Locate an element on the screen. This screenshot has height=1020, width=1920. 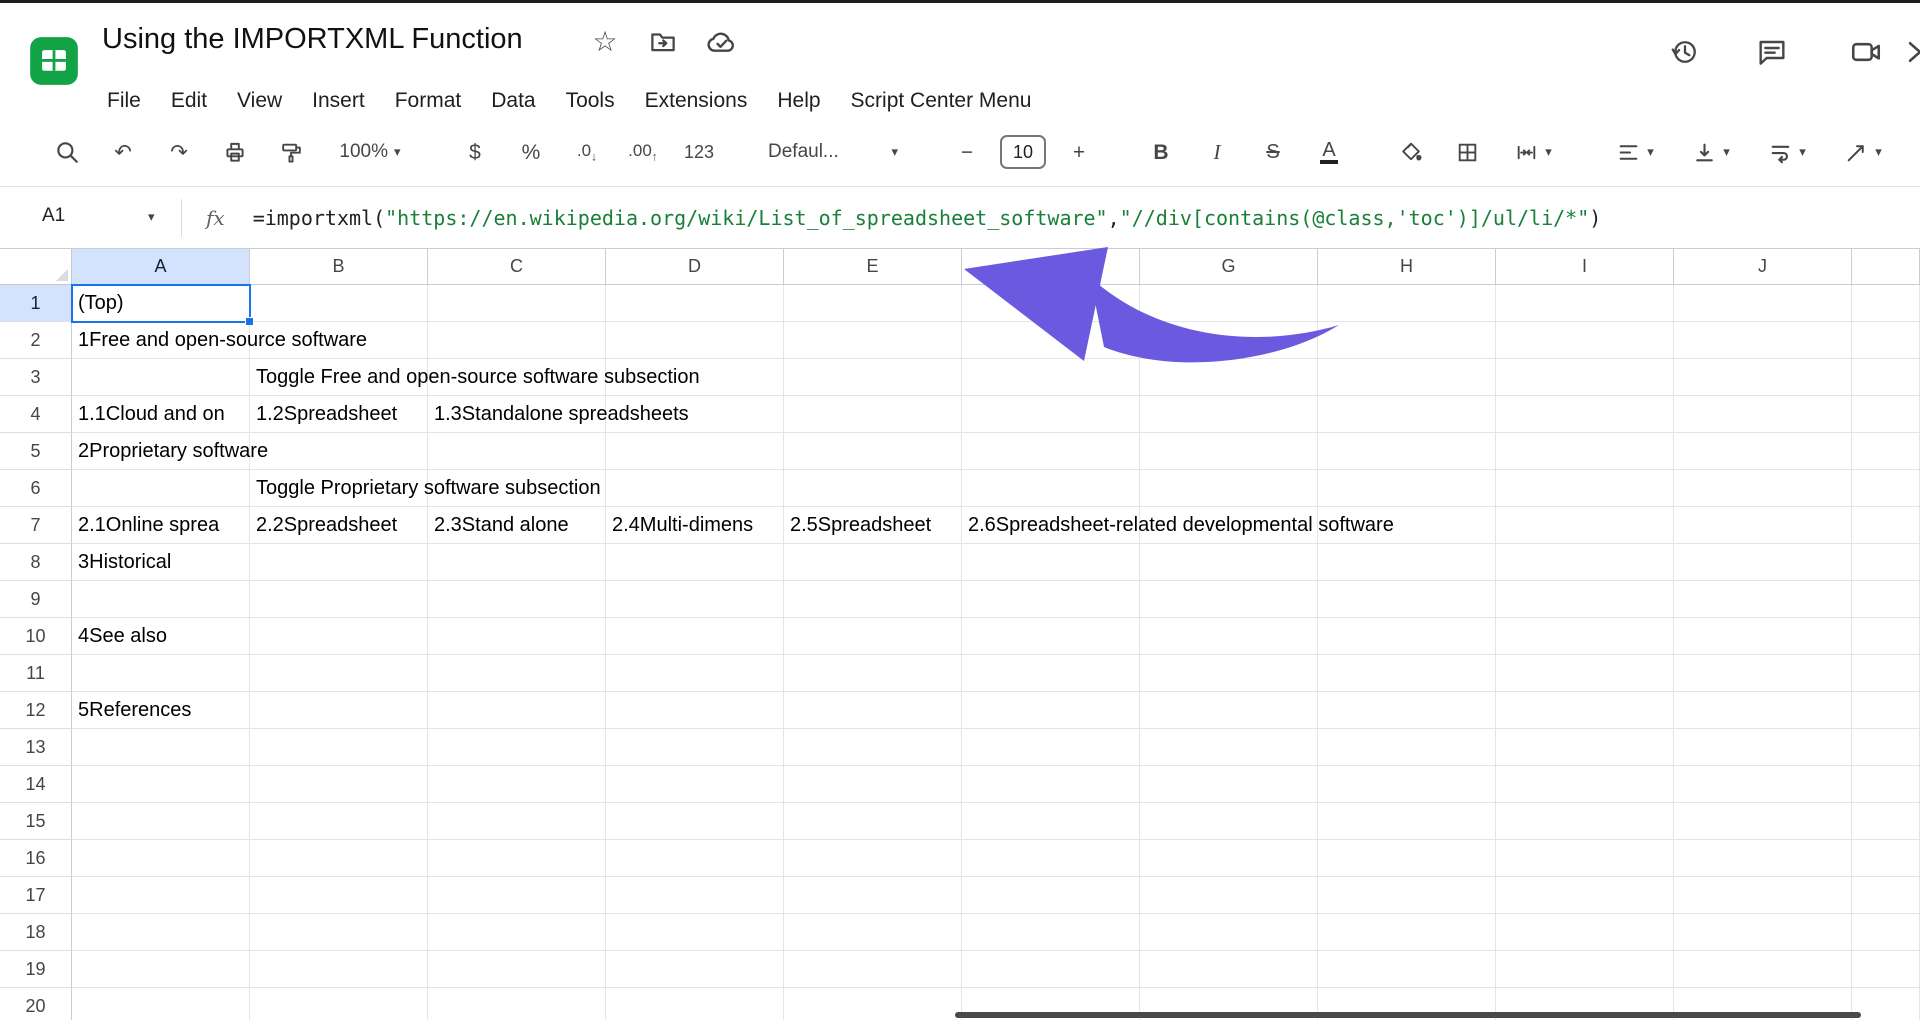
menu-help: Help is located at coordinates (798, 101).